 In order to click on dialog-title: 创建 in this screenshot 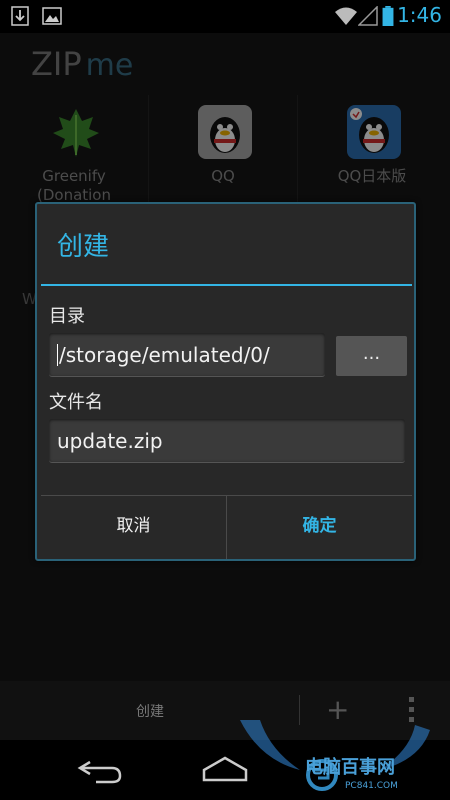, I will do `click(83, 247)`.